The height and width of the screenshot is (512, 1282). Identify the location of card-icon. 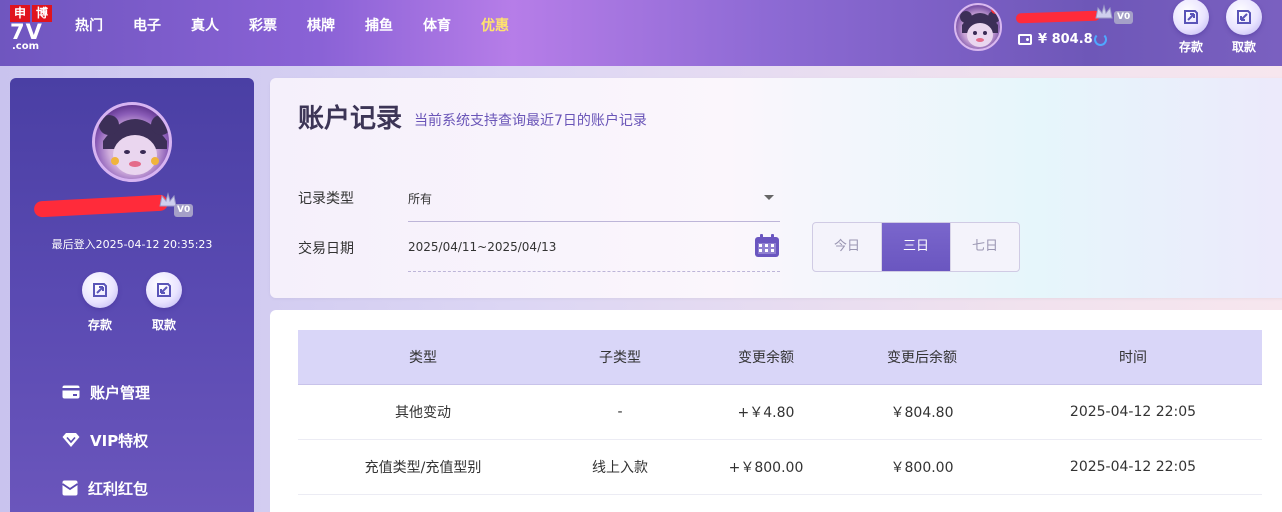
(71, 392).